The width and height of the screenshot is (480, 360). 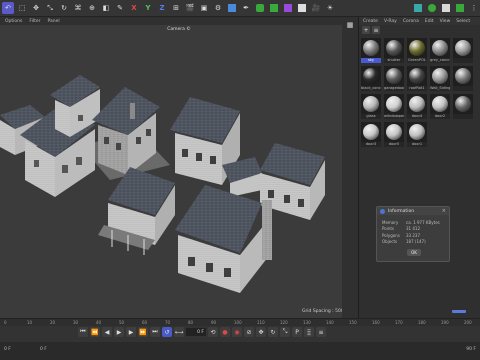 What do you see at coordinates (237, 332) in the screenshot?
I see `autokey-record-icon: ◉` at bounding box center [237, 332].